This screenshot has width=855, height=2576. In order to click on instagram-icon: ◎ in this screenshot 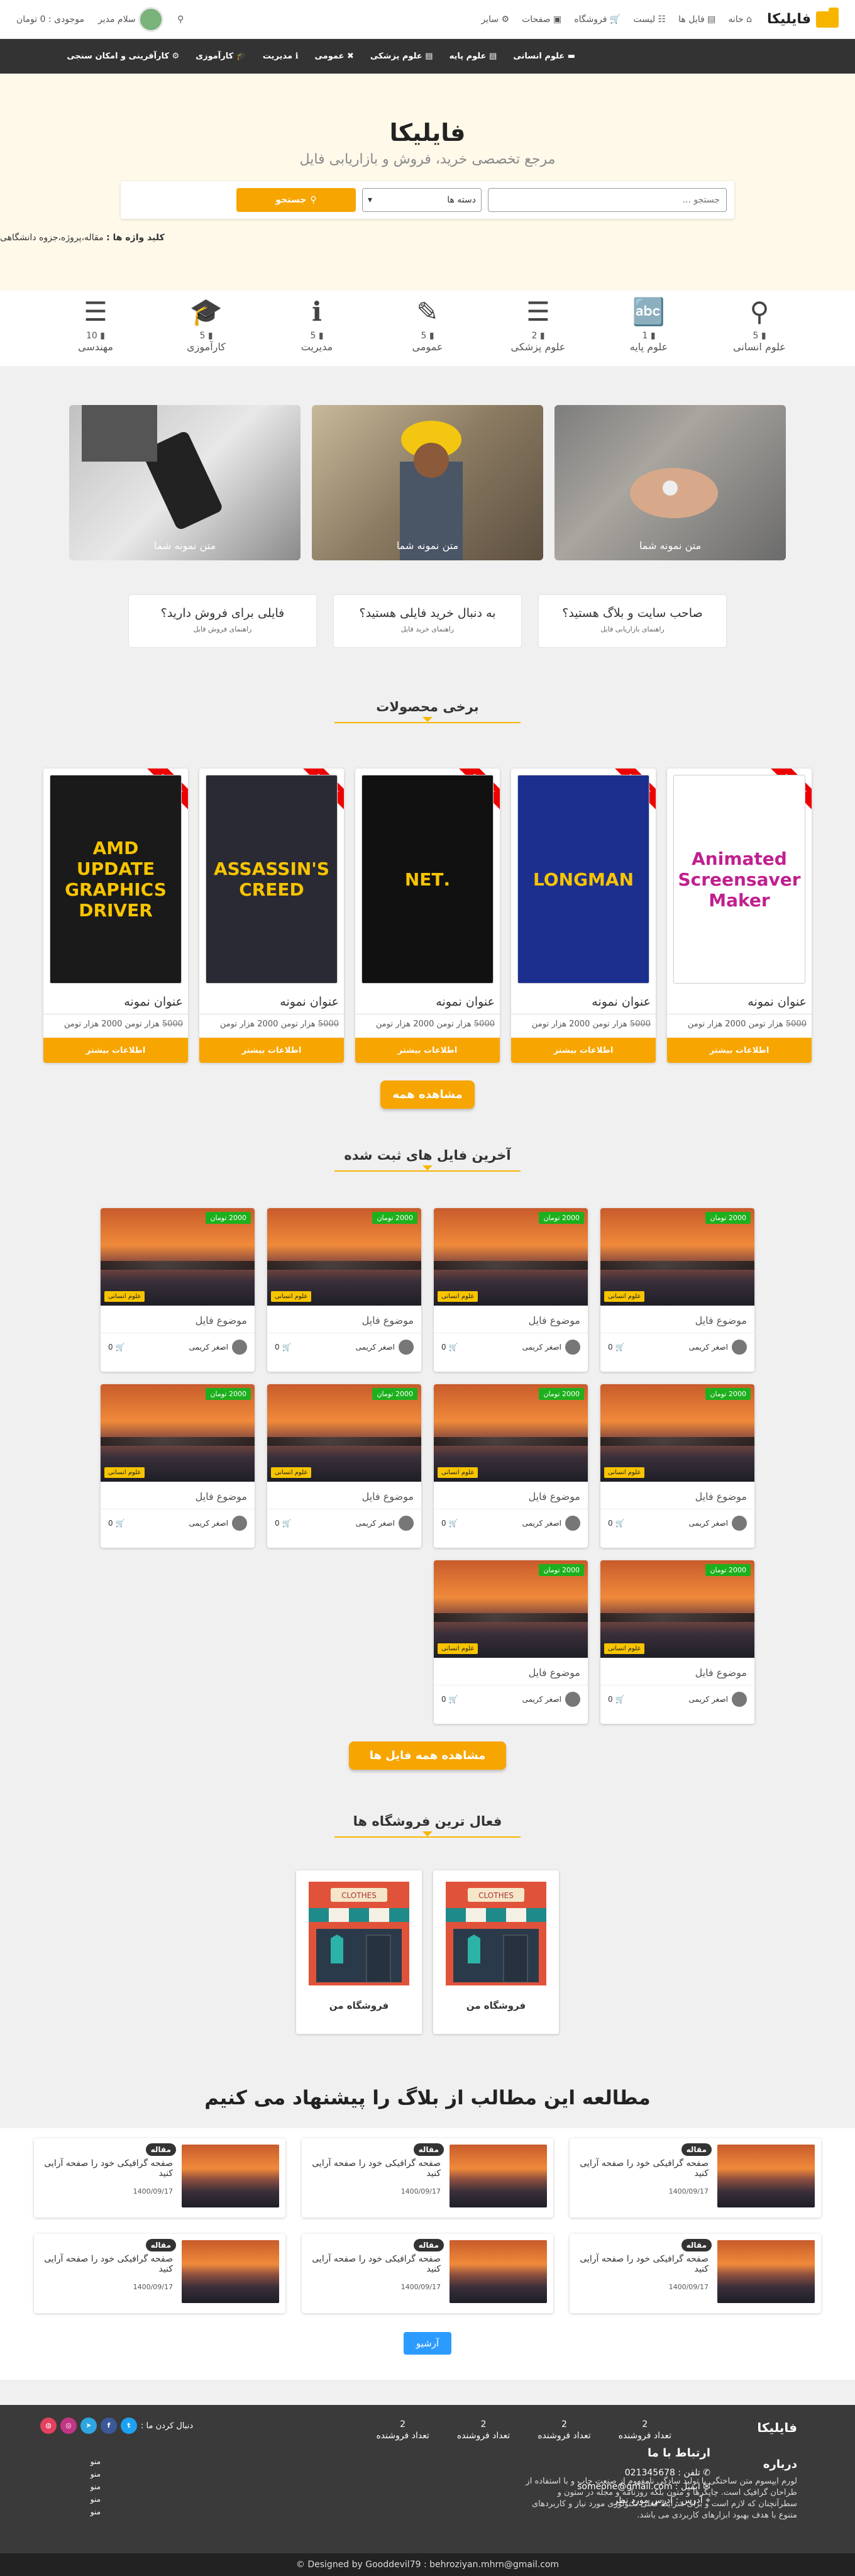, I will do `click(68, 2426)`.